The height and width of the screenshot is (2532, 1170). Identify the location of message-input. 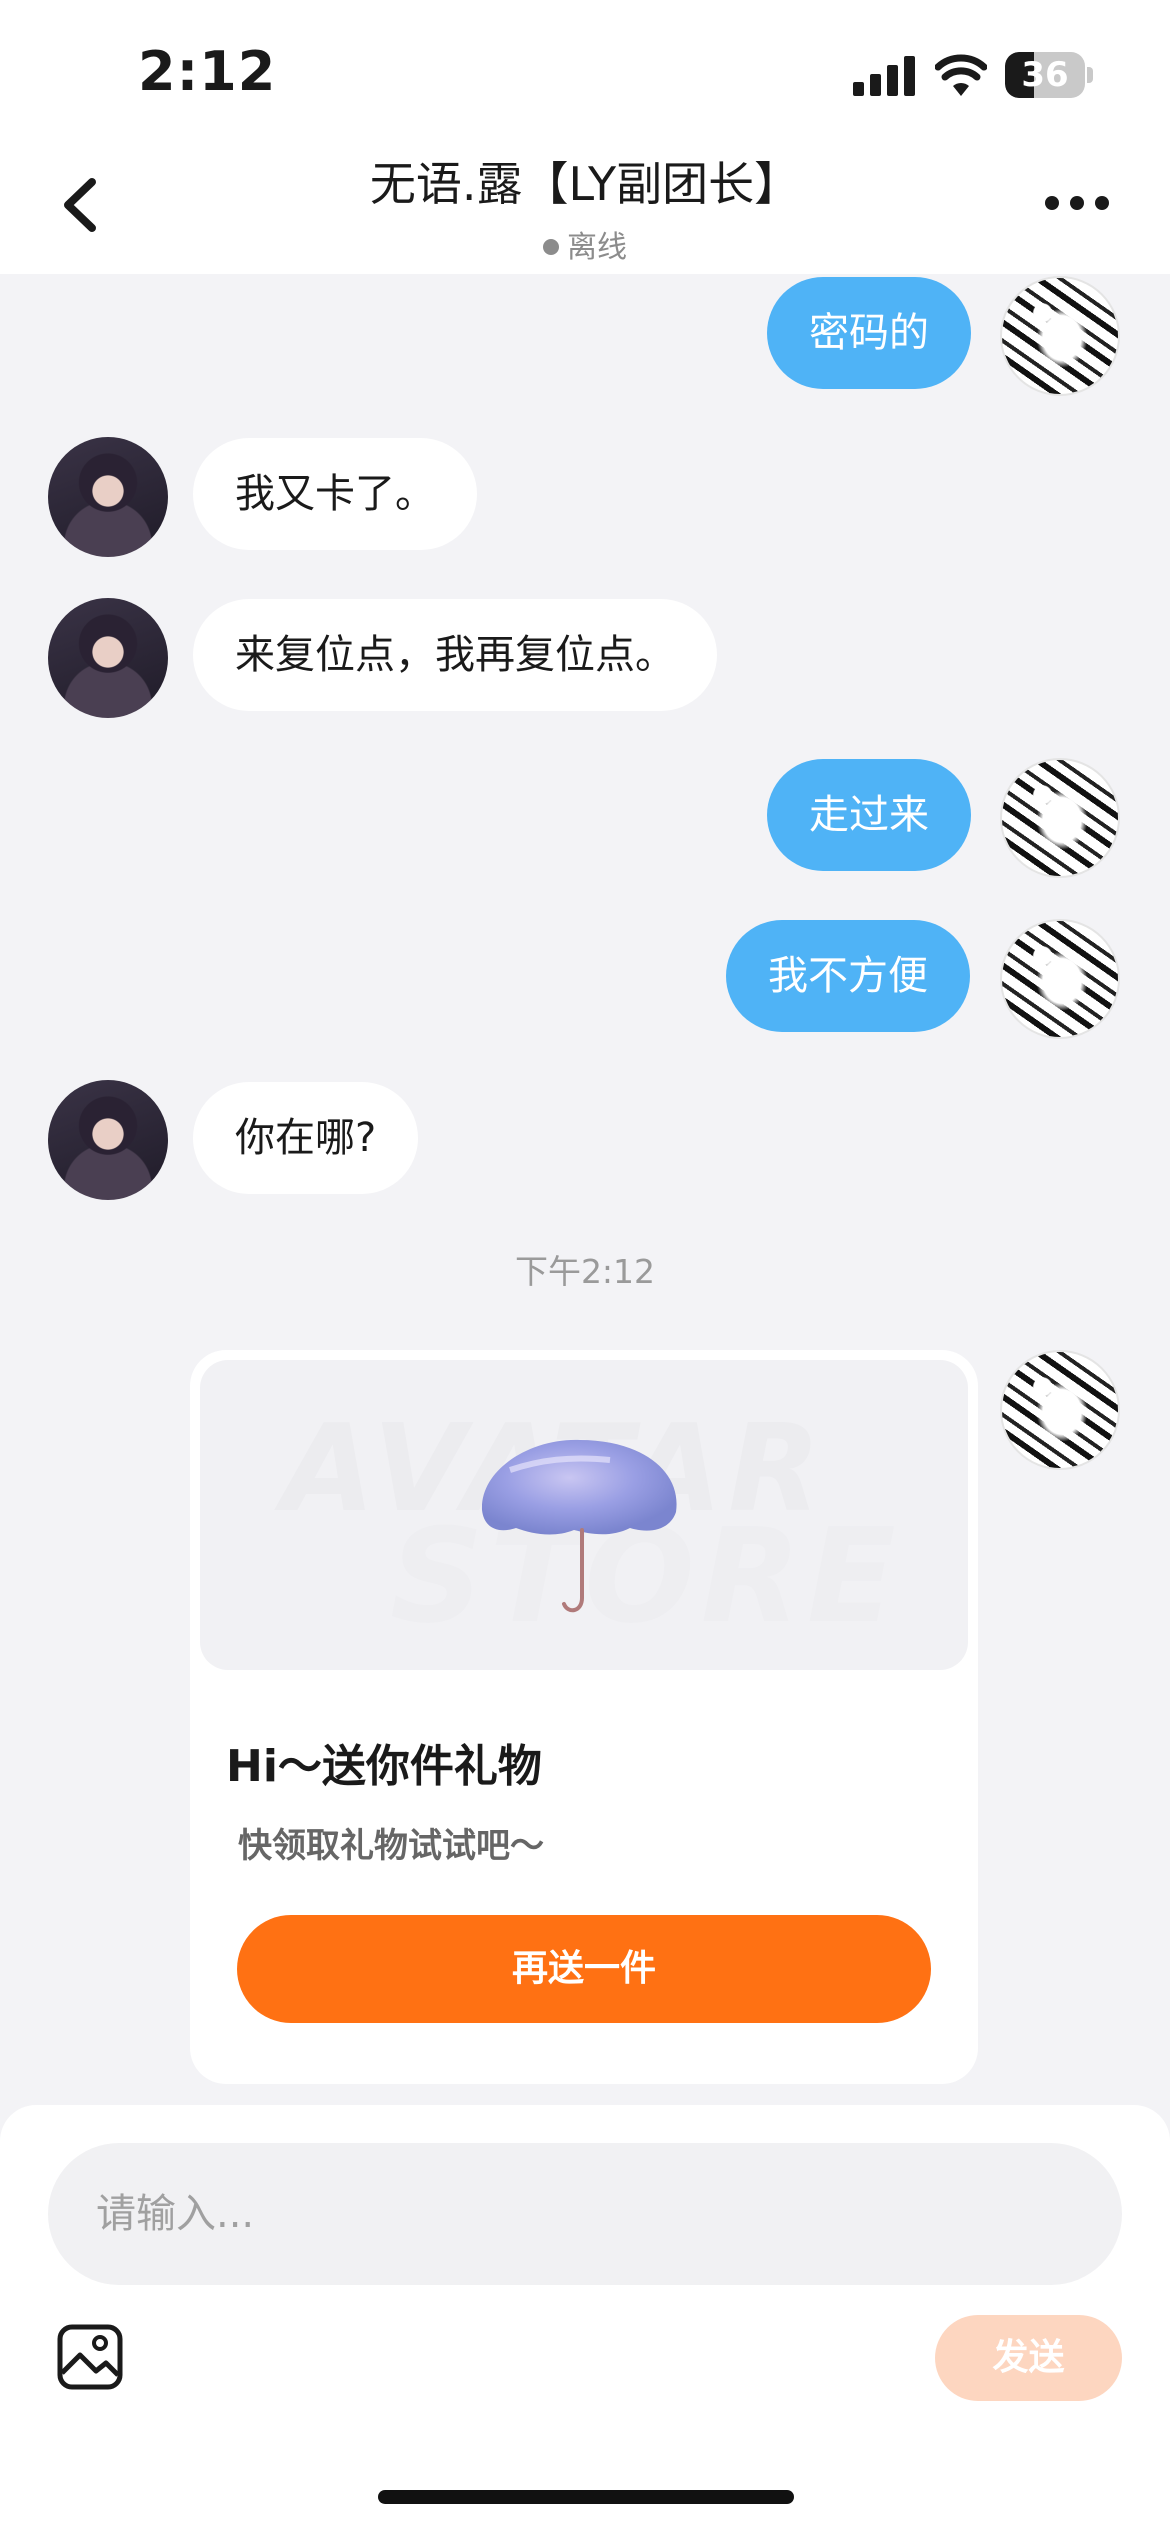
(585, 2214).